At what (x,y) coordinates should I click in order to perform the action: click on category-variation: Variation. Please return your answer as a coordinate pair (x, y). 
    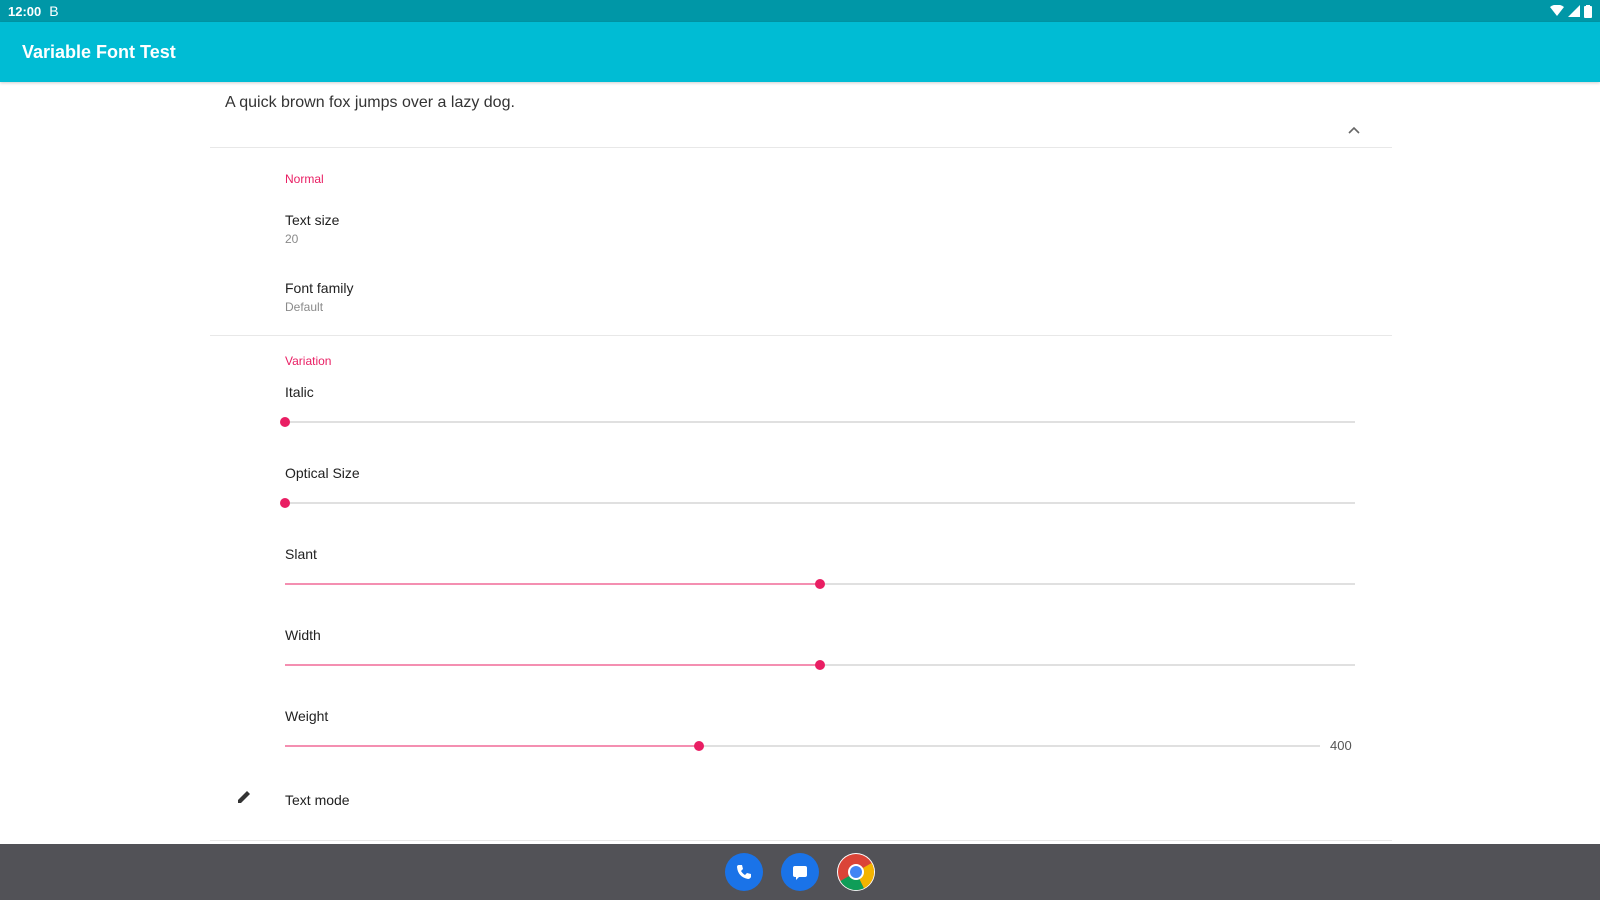
    Looking at the image, I should click on (308, 361).